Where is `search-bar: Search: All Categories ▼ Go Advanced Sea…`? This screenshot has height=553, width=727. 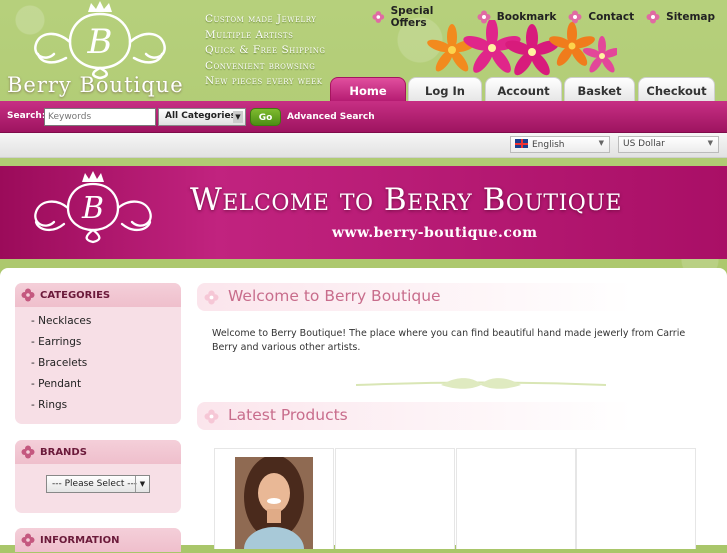
search-bar: Search: All Categories ▼ Go Advanced Sea… is located at coordinates (363, 117).